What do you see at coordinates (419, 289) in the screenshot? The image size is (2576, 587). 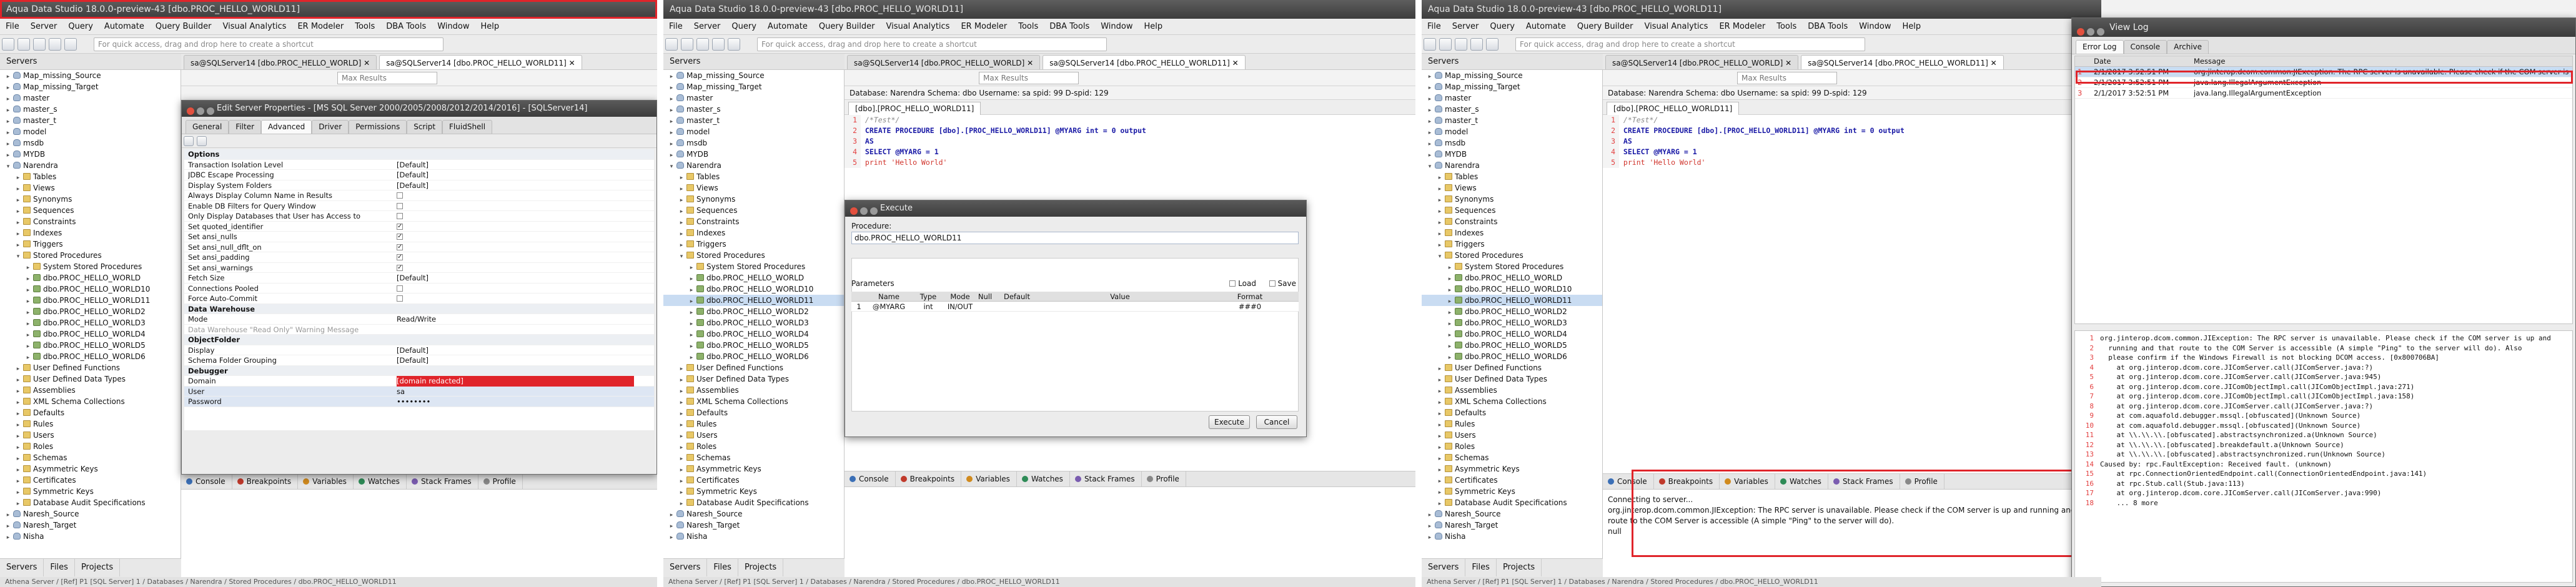 I see `property-row: Connections Pooled` at bounding box center [419, 289].